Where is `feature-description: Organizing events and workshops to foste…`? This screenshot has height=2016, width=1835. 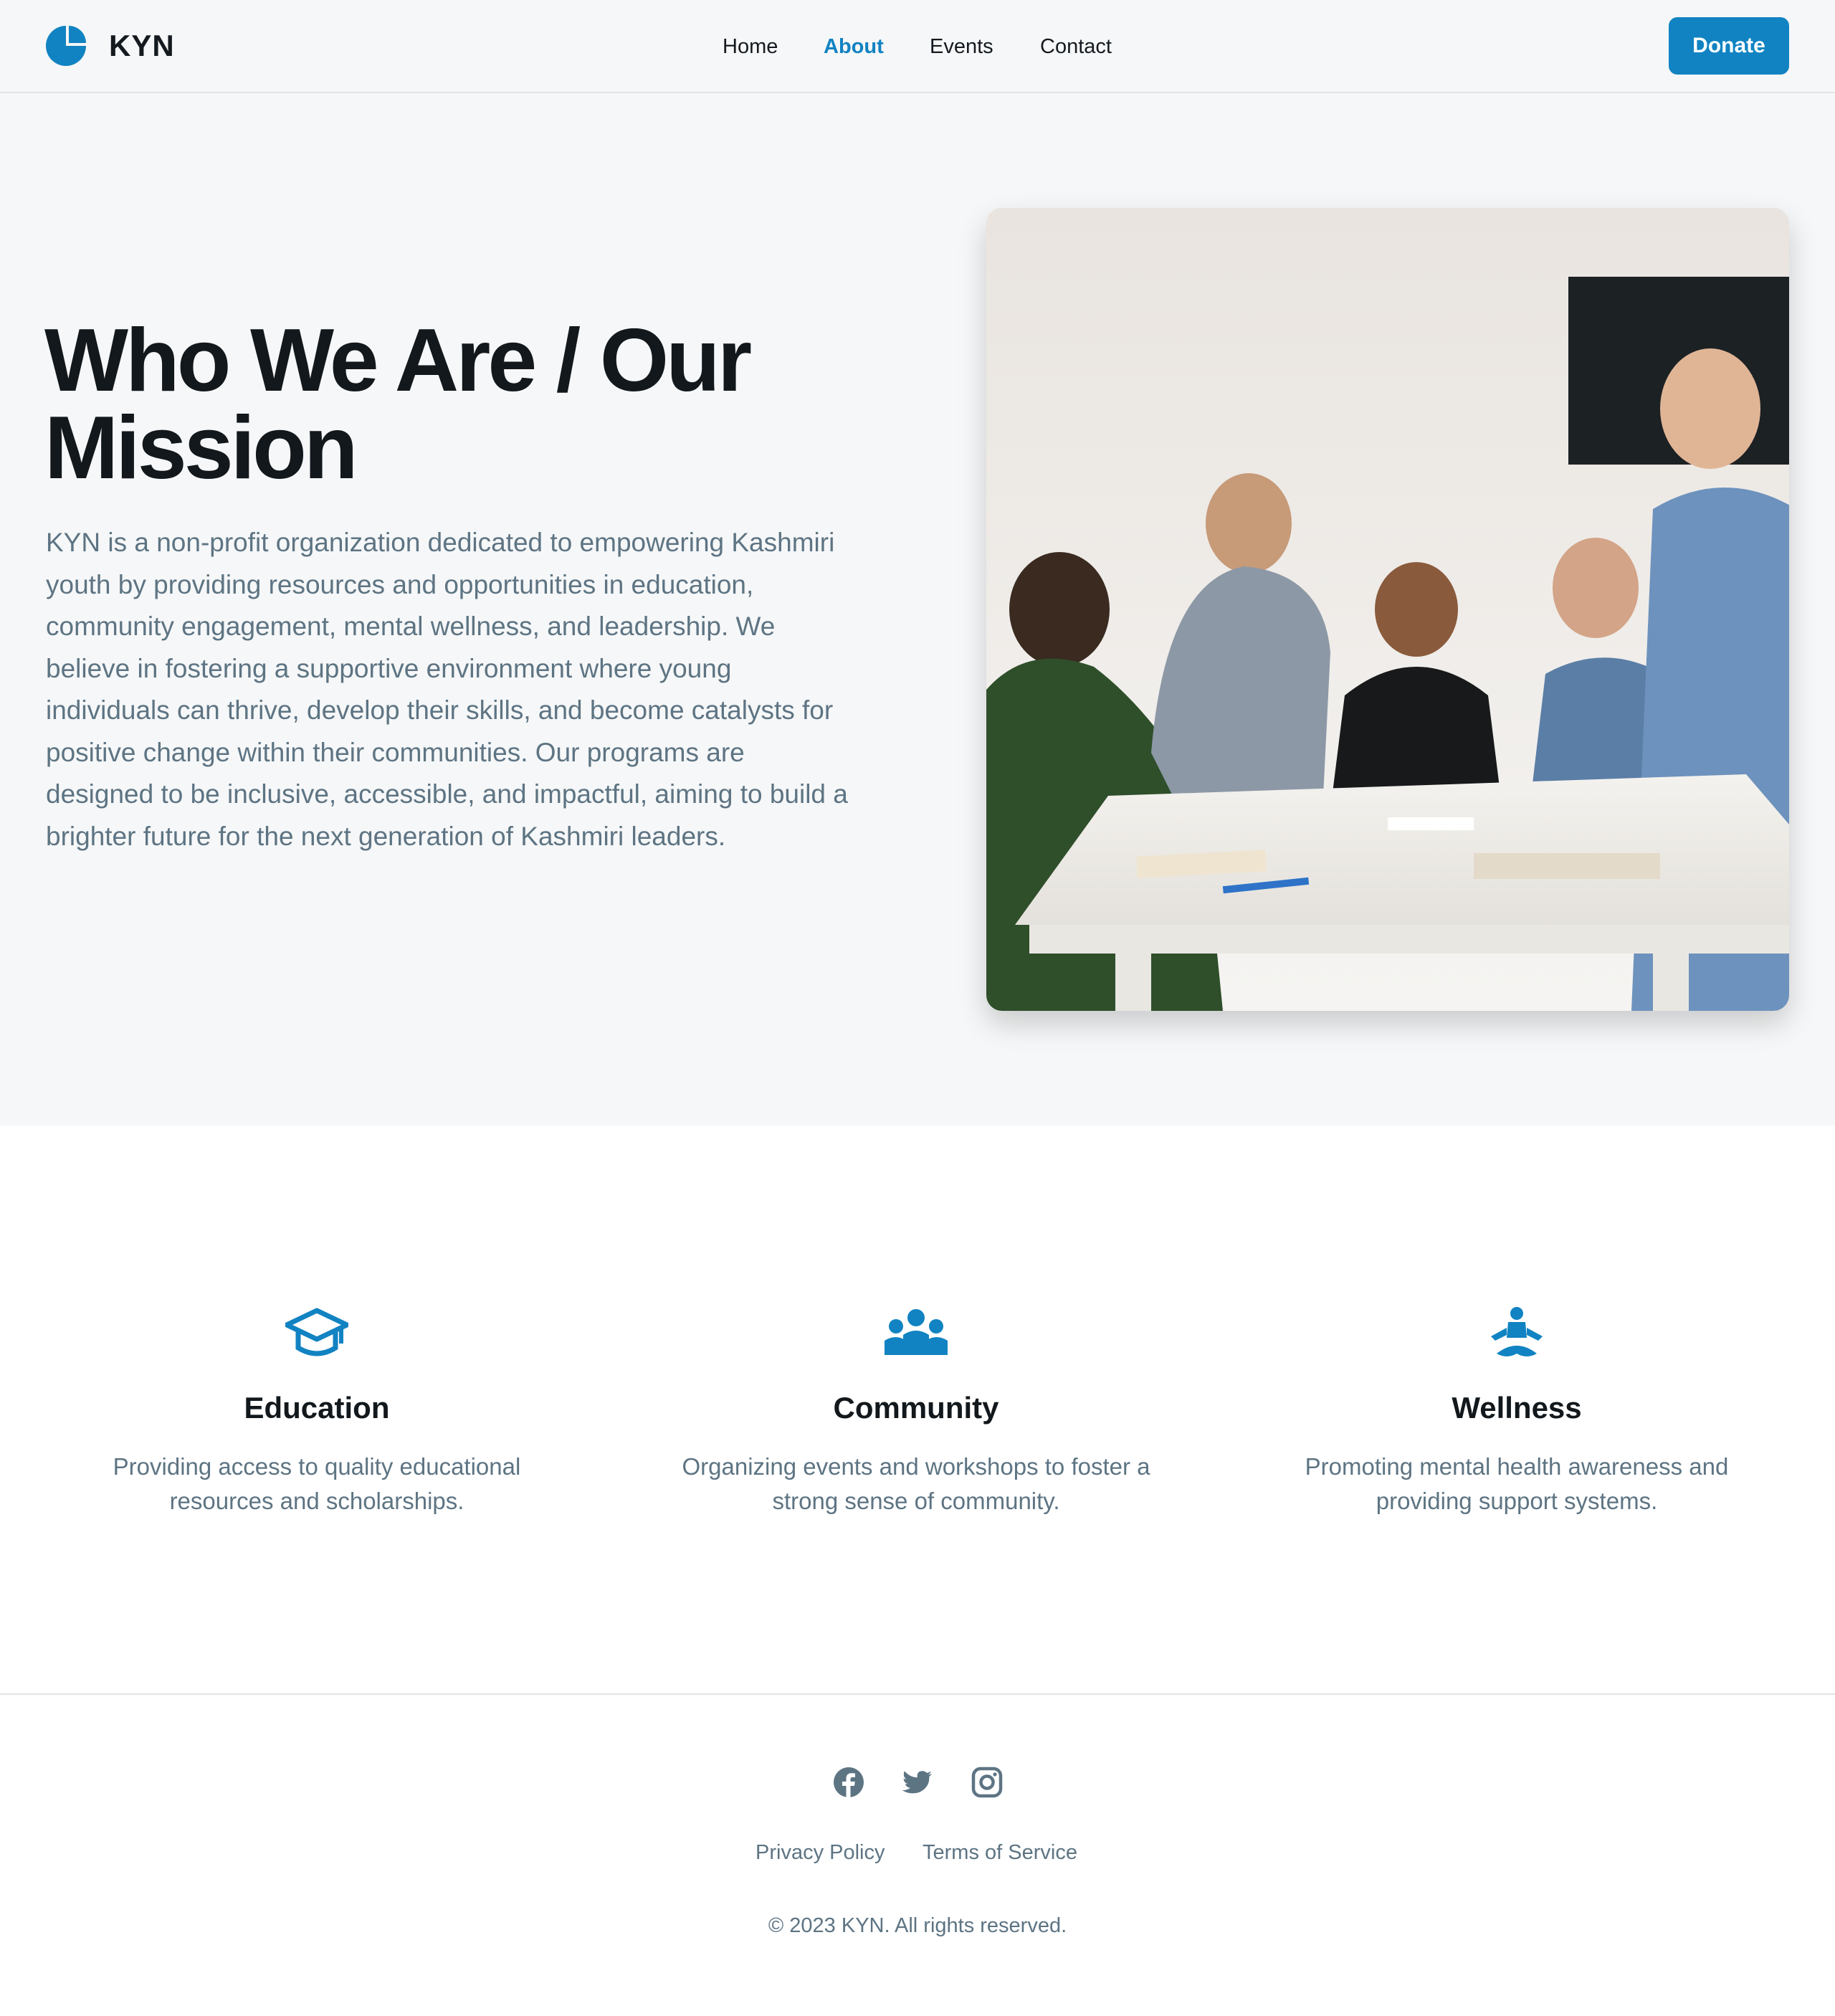
feature-description: Organizing events and workshops to foste… is located at coordinates (916, 1483).